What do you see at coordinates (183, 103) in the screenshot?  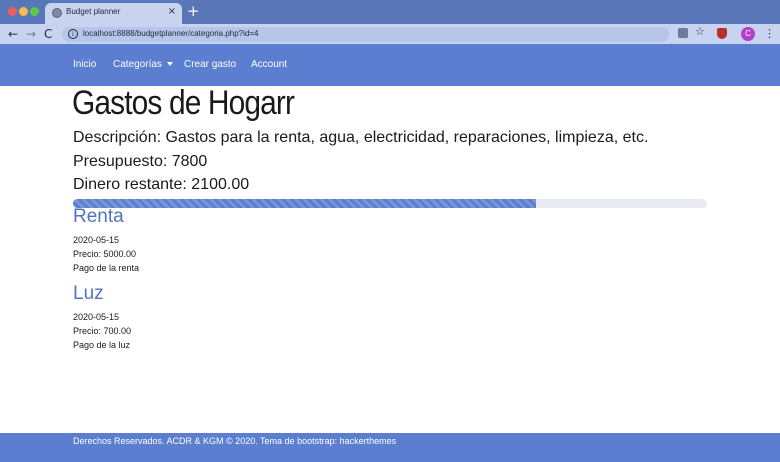 I see `page-title: Gastos de Hogarr` at bounding box center [183, 103].